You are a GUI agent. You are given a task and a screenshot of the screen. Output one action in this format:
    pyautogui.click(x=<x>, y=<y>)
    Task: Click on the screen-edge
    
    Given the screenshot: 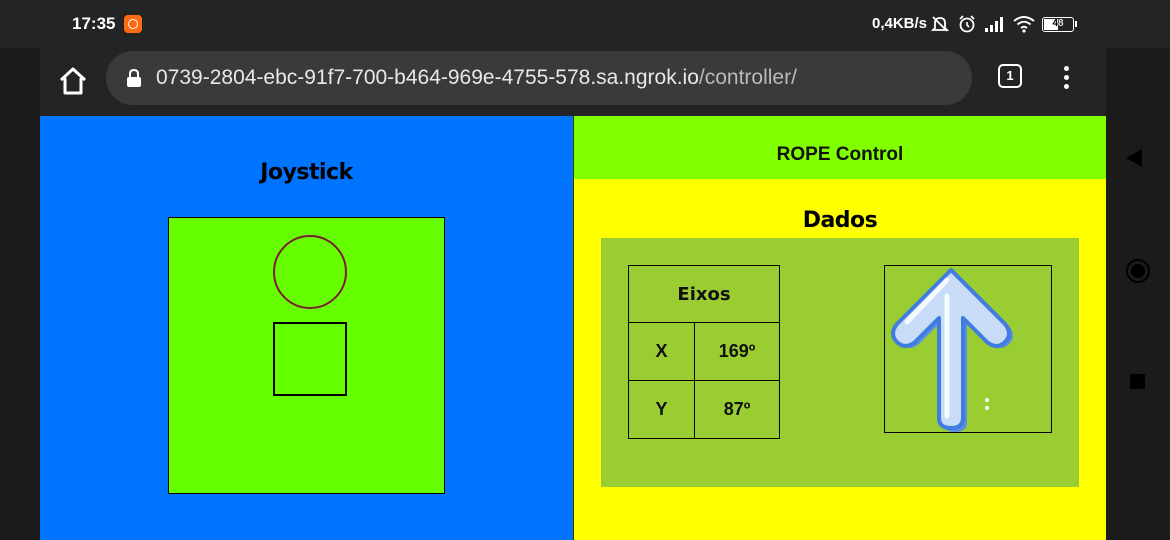 What is the action you would take?
    pyautogui.click(x=20, y=328)
    